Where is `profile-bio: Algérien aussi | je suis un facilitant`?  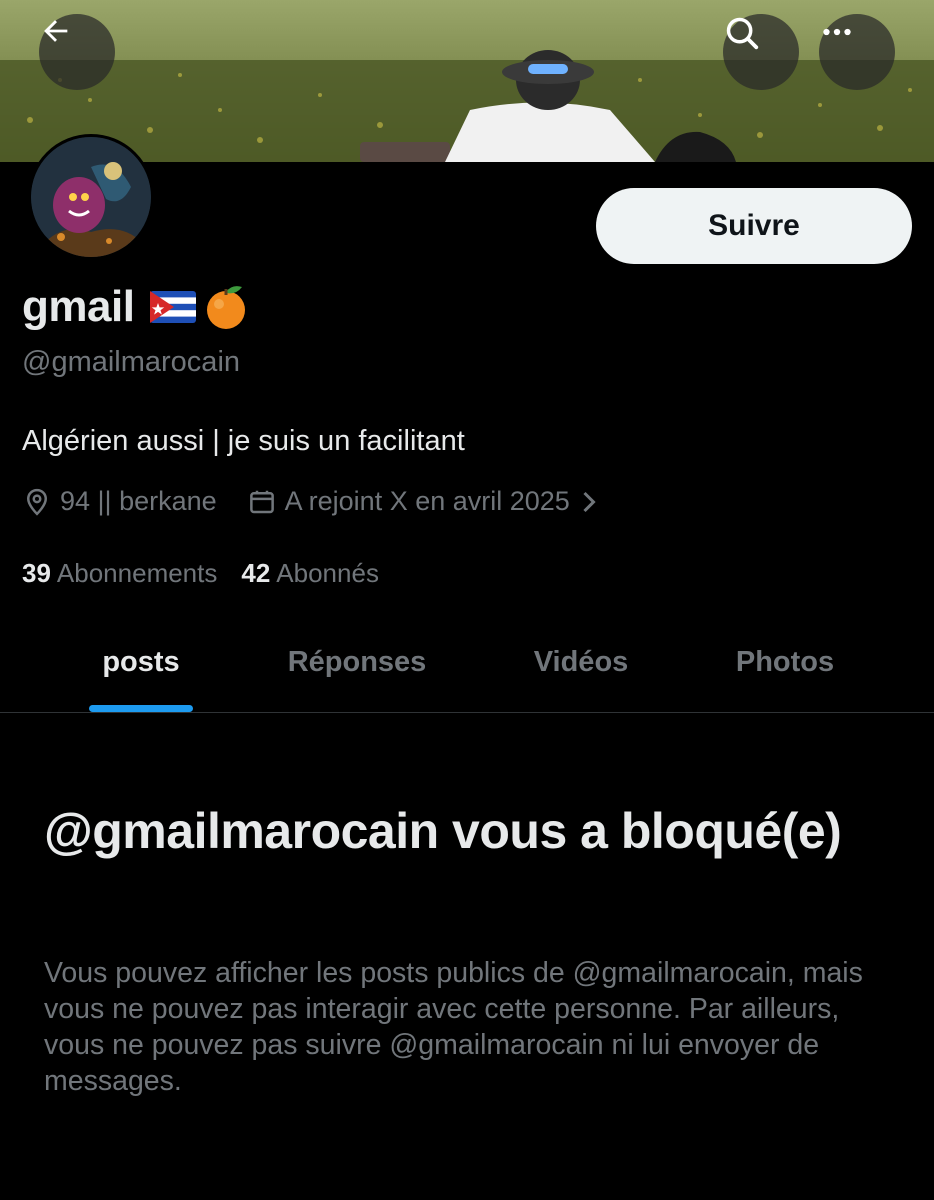 profile-bio: Algérien aussi | je suis un facilitant is located at coordinates (243, 441).